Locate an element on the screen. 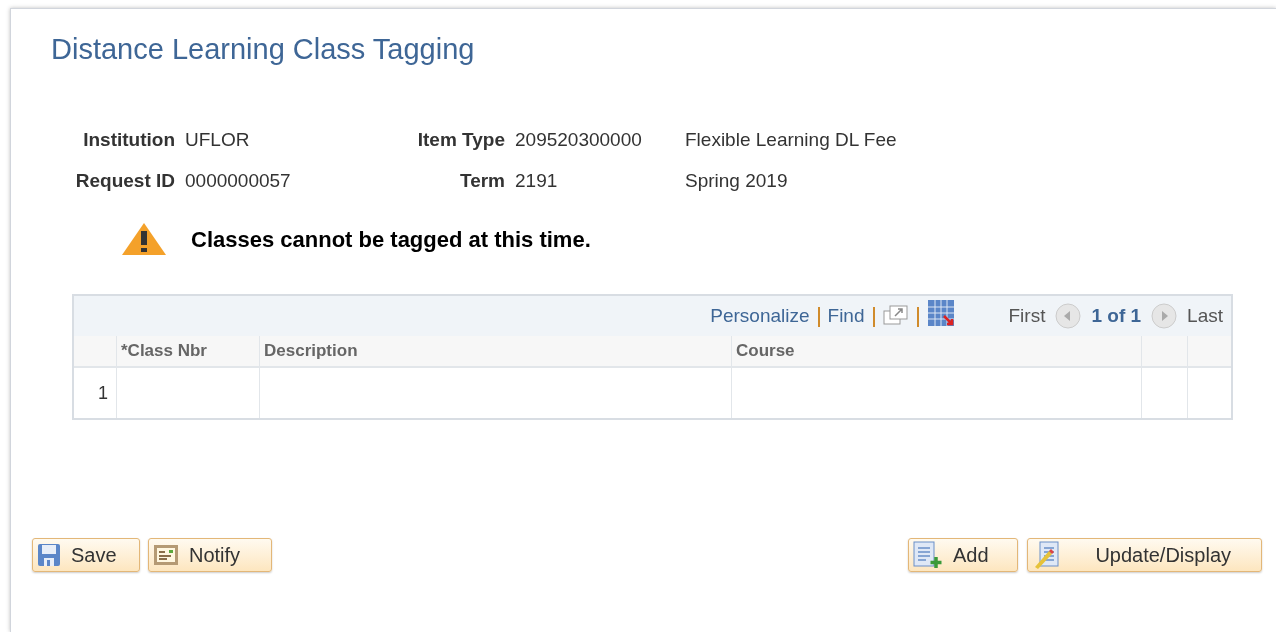 This screenshot has height=632, width=1276. page-title: Distance Learning Class Tagging is located at coordinates (263, 49).